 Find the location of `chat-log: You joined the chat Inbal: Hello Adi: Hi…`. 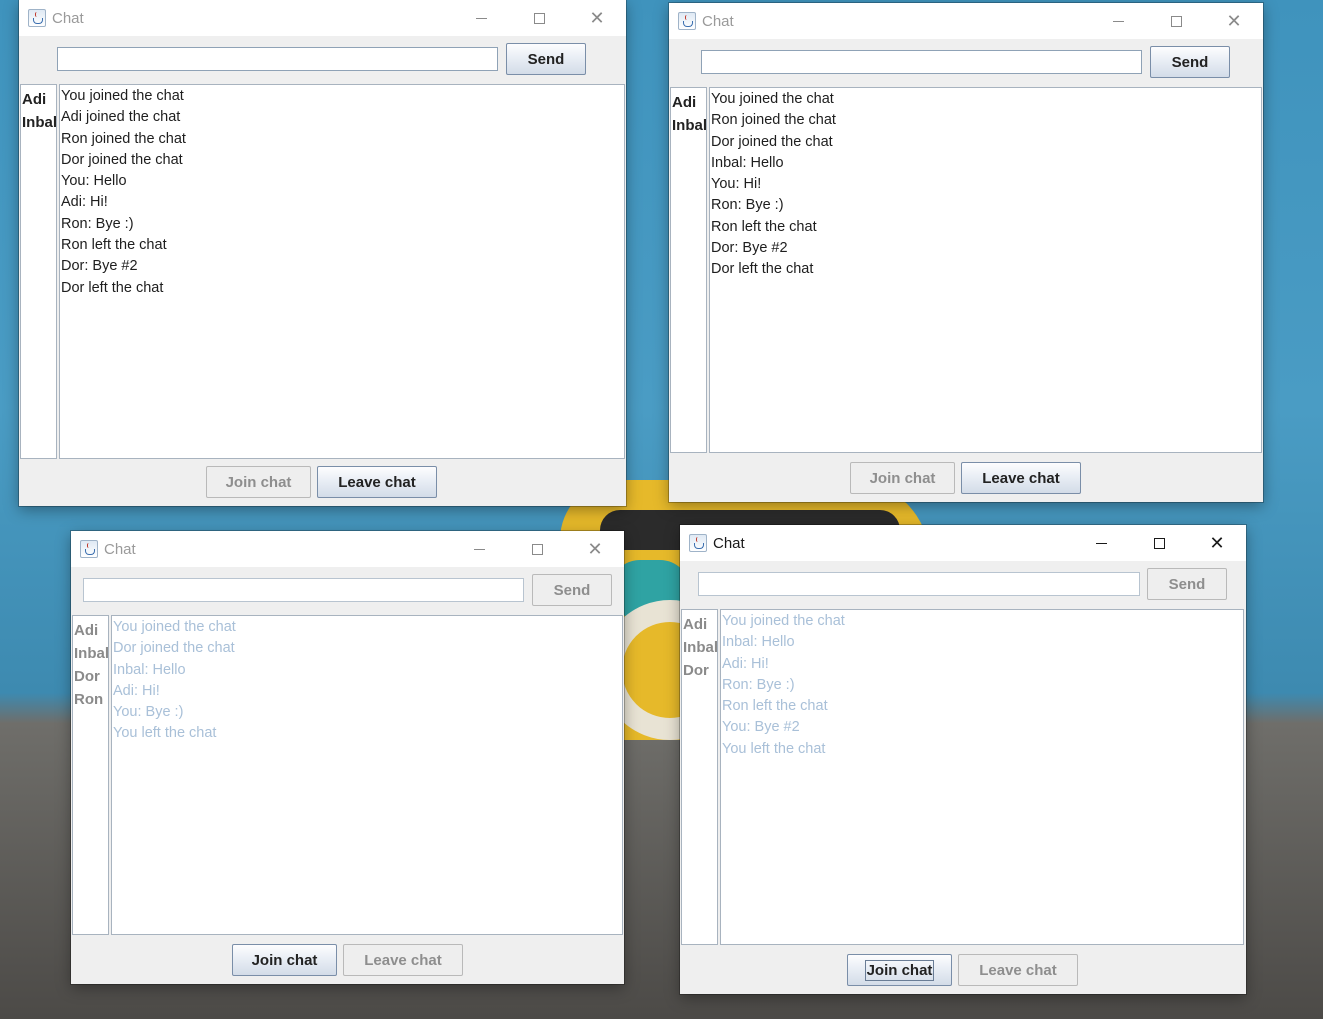

chat-log: You joined the chat Inbal: Hello Adi: Hi… is located at coordinates (982, 777).